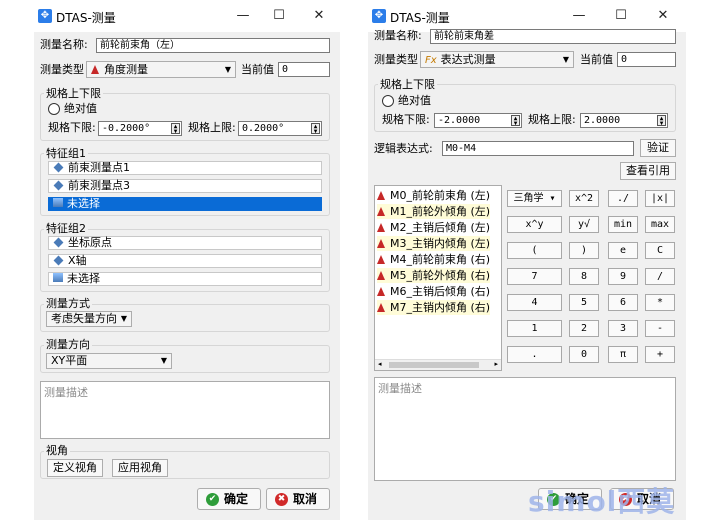 The height and width of the screenshot is (520, 724). Describe the element at coordinates (660, 250) in the screenshot. I see `key-clear: C` at that location.